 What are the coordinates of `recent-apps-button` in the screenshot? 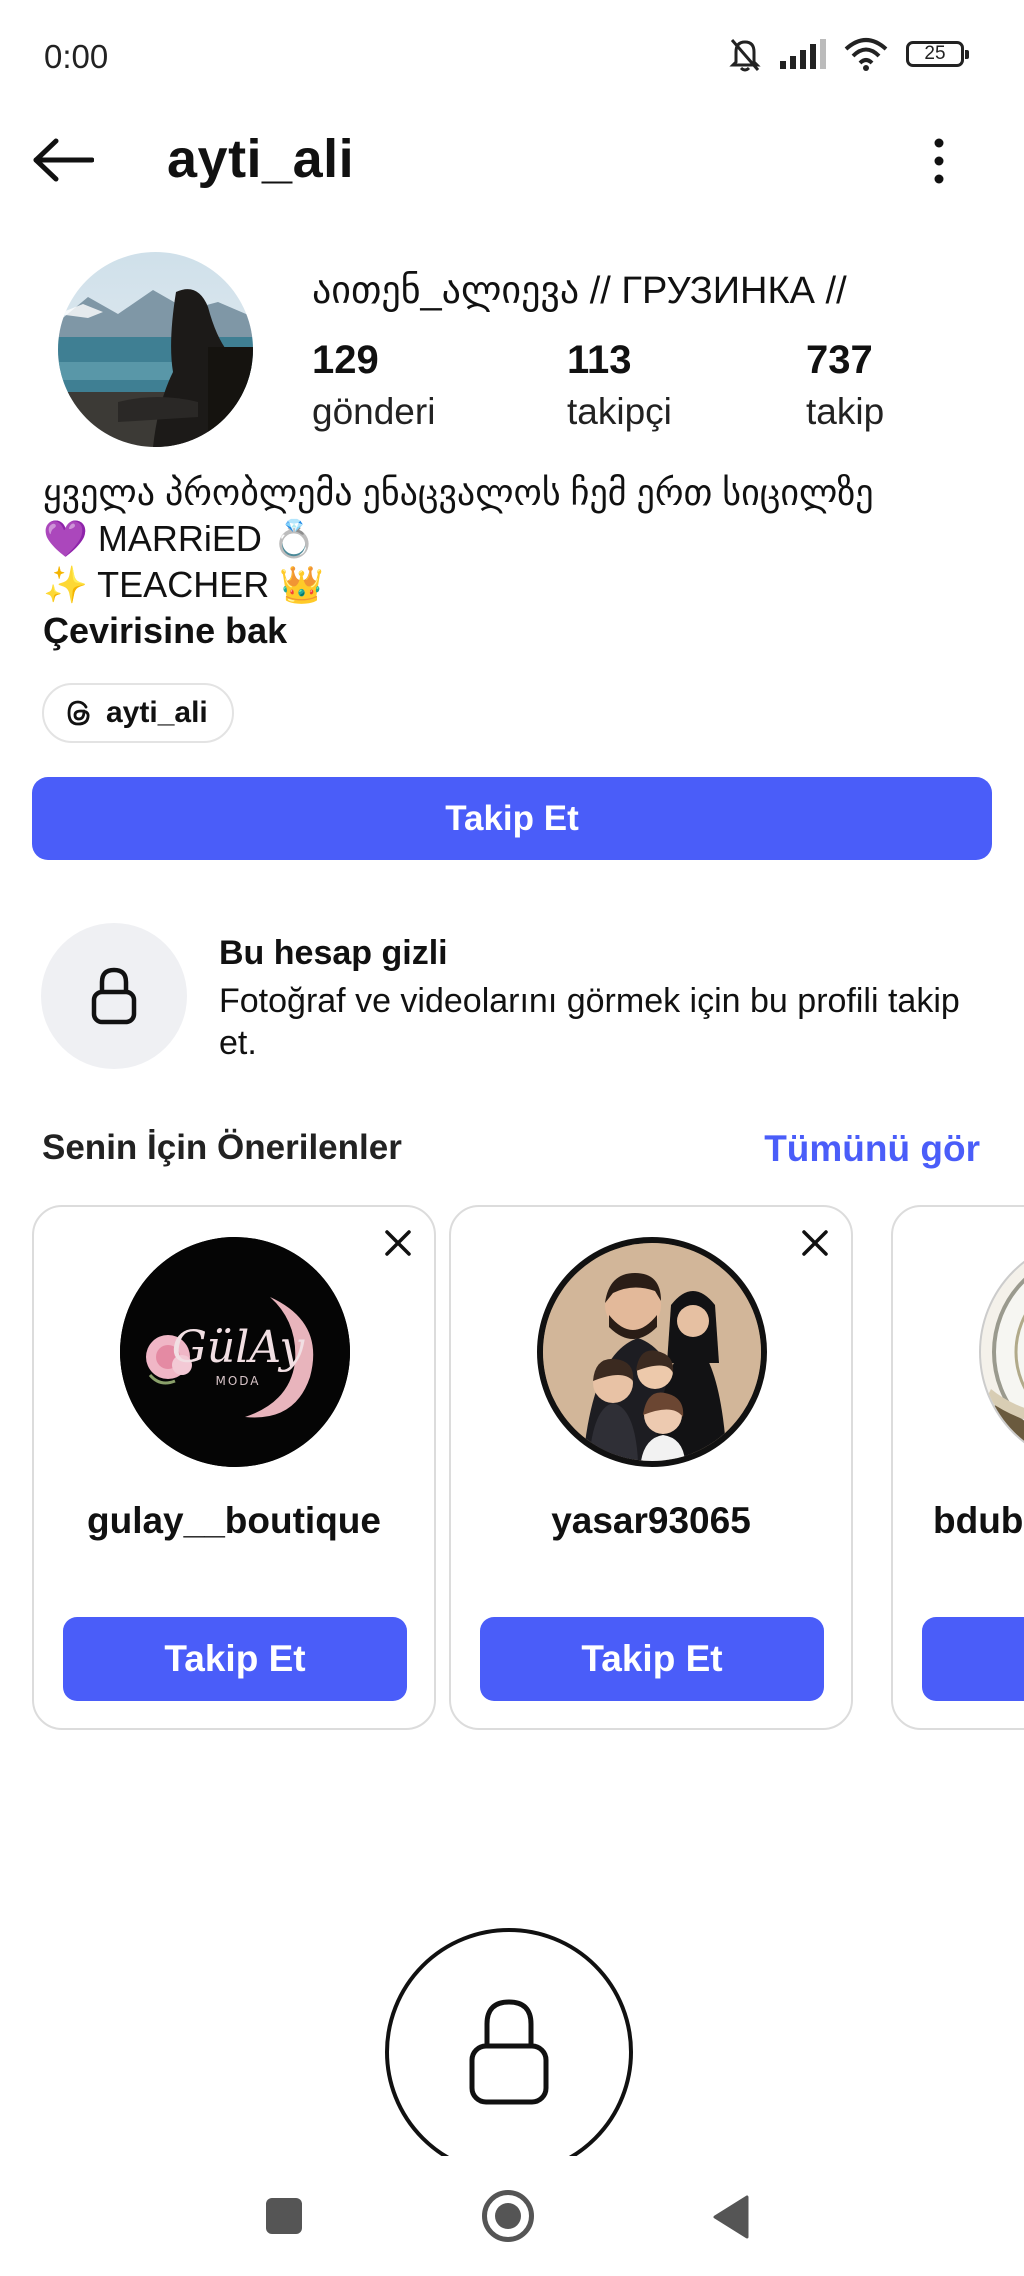 It's located at (284, 2216).